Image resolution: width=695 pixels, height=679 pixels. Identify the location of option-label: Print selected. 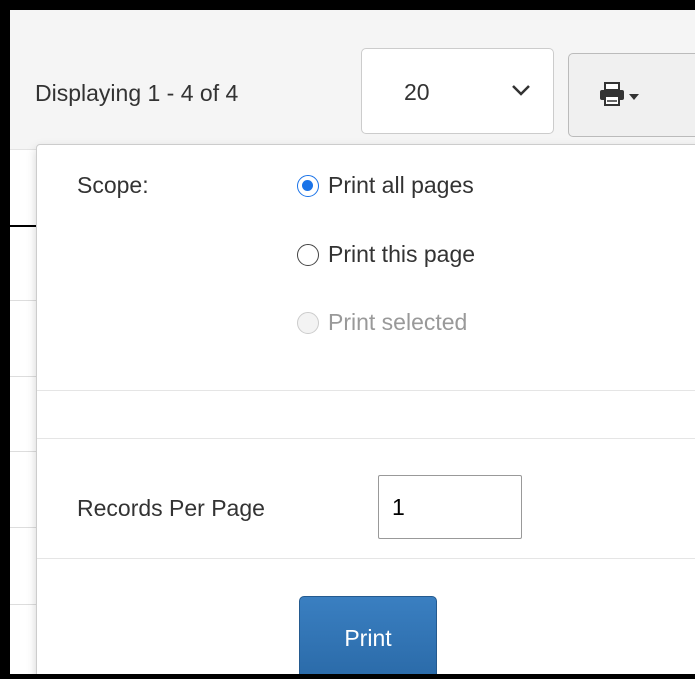
(398, 322).